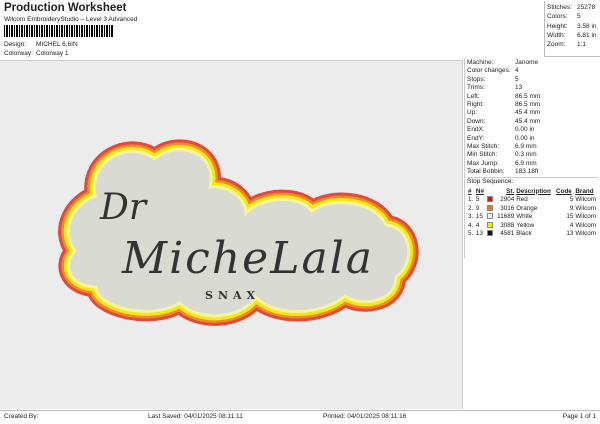 This screenshot has height=424, width=600. Describe the element at coordinates (489, 71) in the screenshot. I see `stat-label: Color changes:` at that location.